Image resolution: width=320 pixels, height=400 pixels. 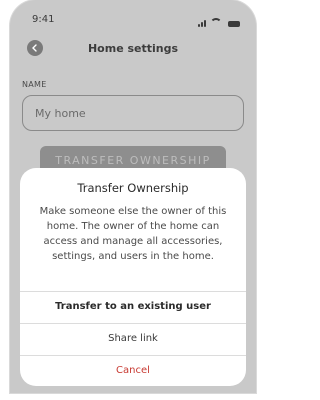 What do you see at coordinates (133, 338) in the screenshot?
I see `share-link-button: Share link` at bounding box center [133, 338].